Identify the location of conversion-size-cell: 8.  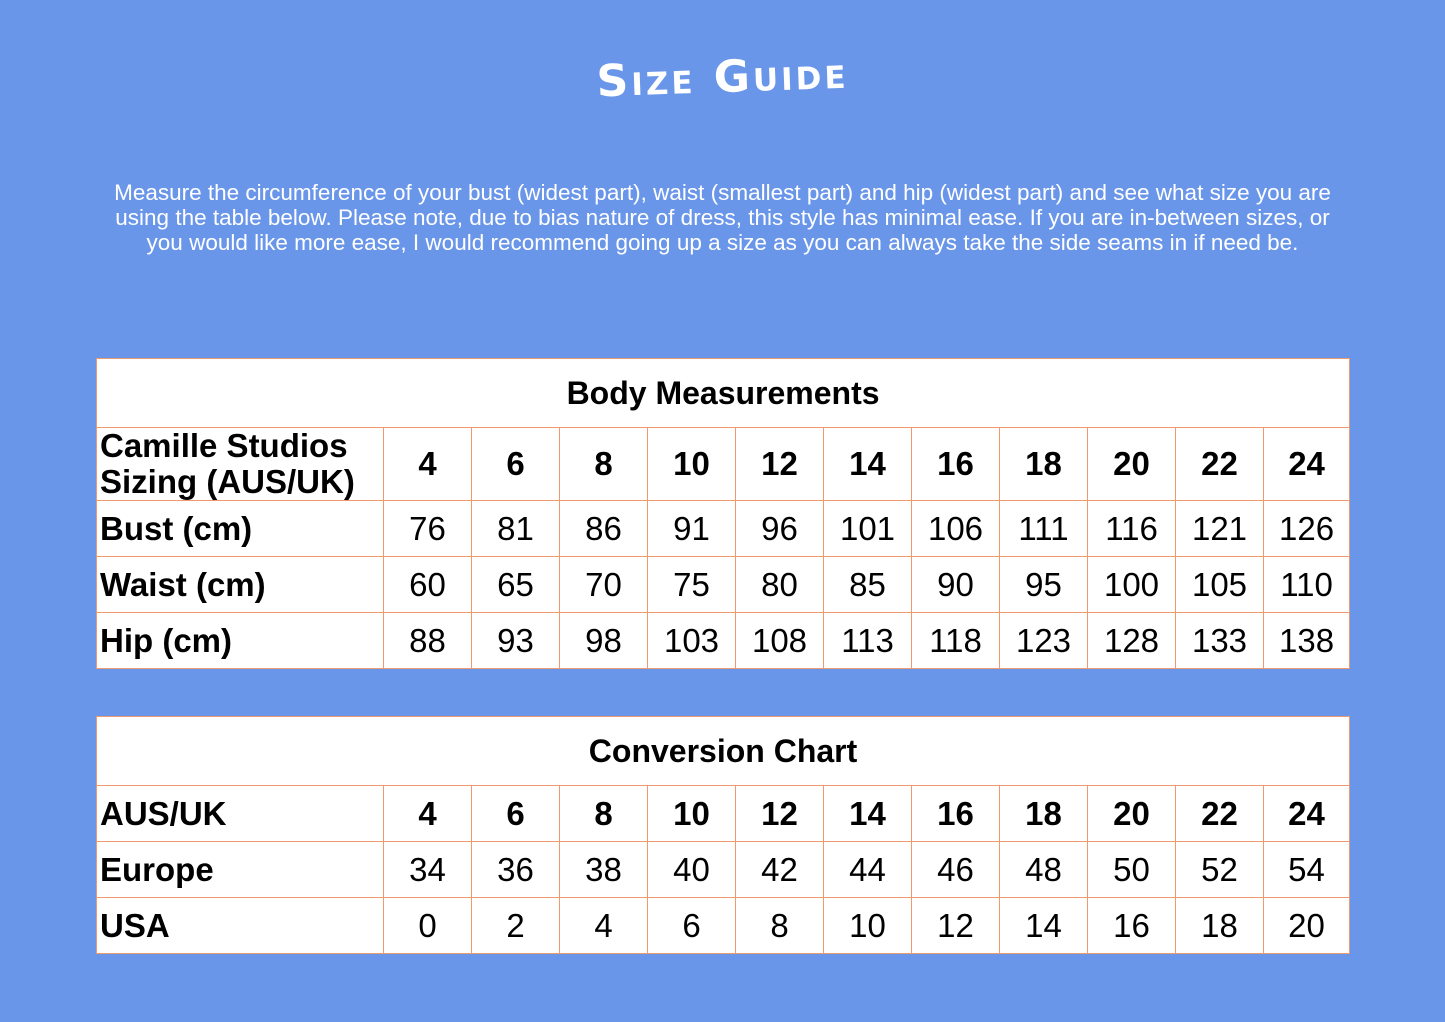
(603, 813).